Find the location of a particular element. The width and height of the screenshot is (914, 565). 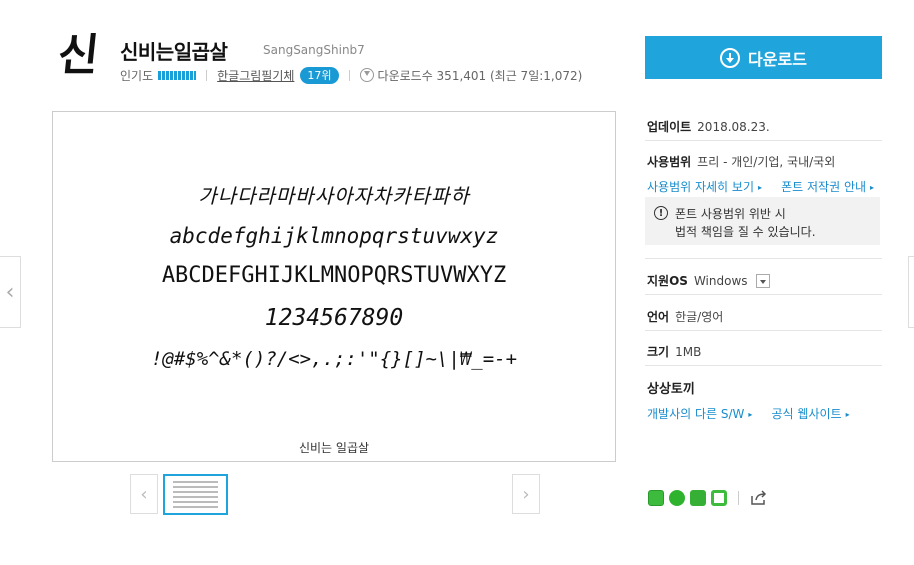

prev-font-arrow: ‹ is located at coordinates (10, 292).